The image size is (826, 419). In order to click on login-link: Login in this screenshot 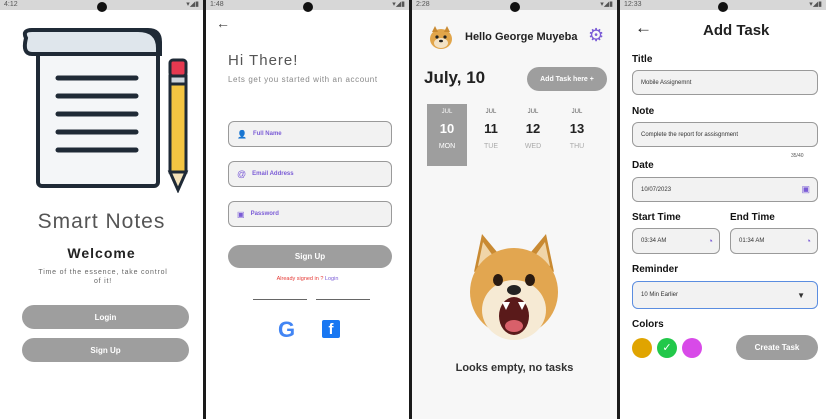, I will do `click(331, 279)`.